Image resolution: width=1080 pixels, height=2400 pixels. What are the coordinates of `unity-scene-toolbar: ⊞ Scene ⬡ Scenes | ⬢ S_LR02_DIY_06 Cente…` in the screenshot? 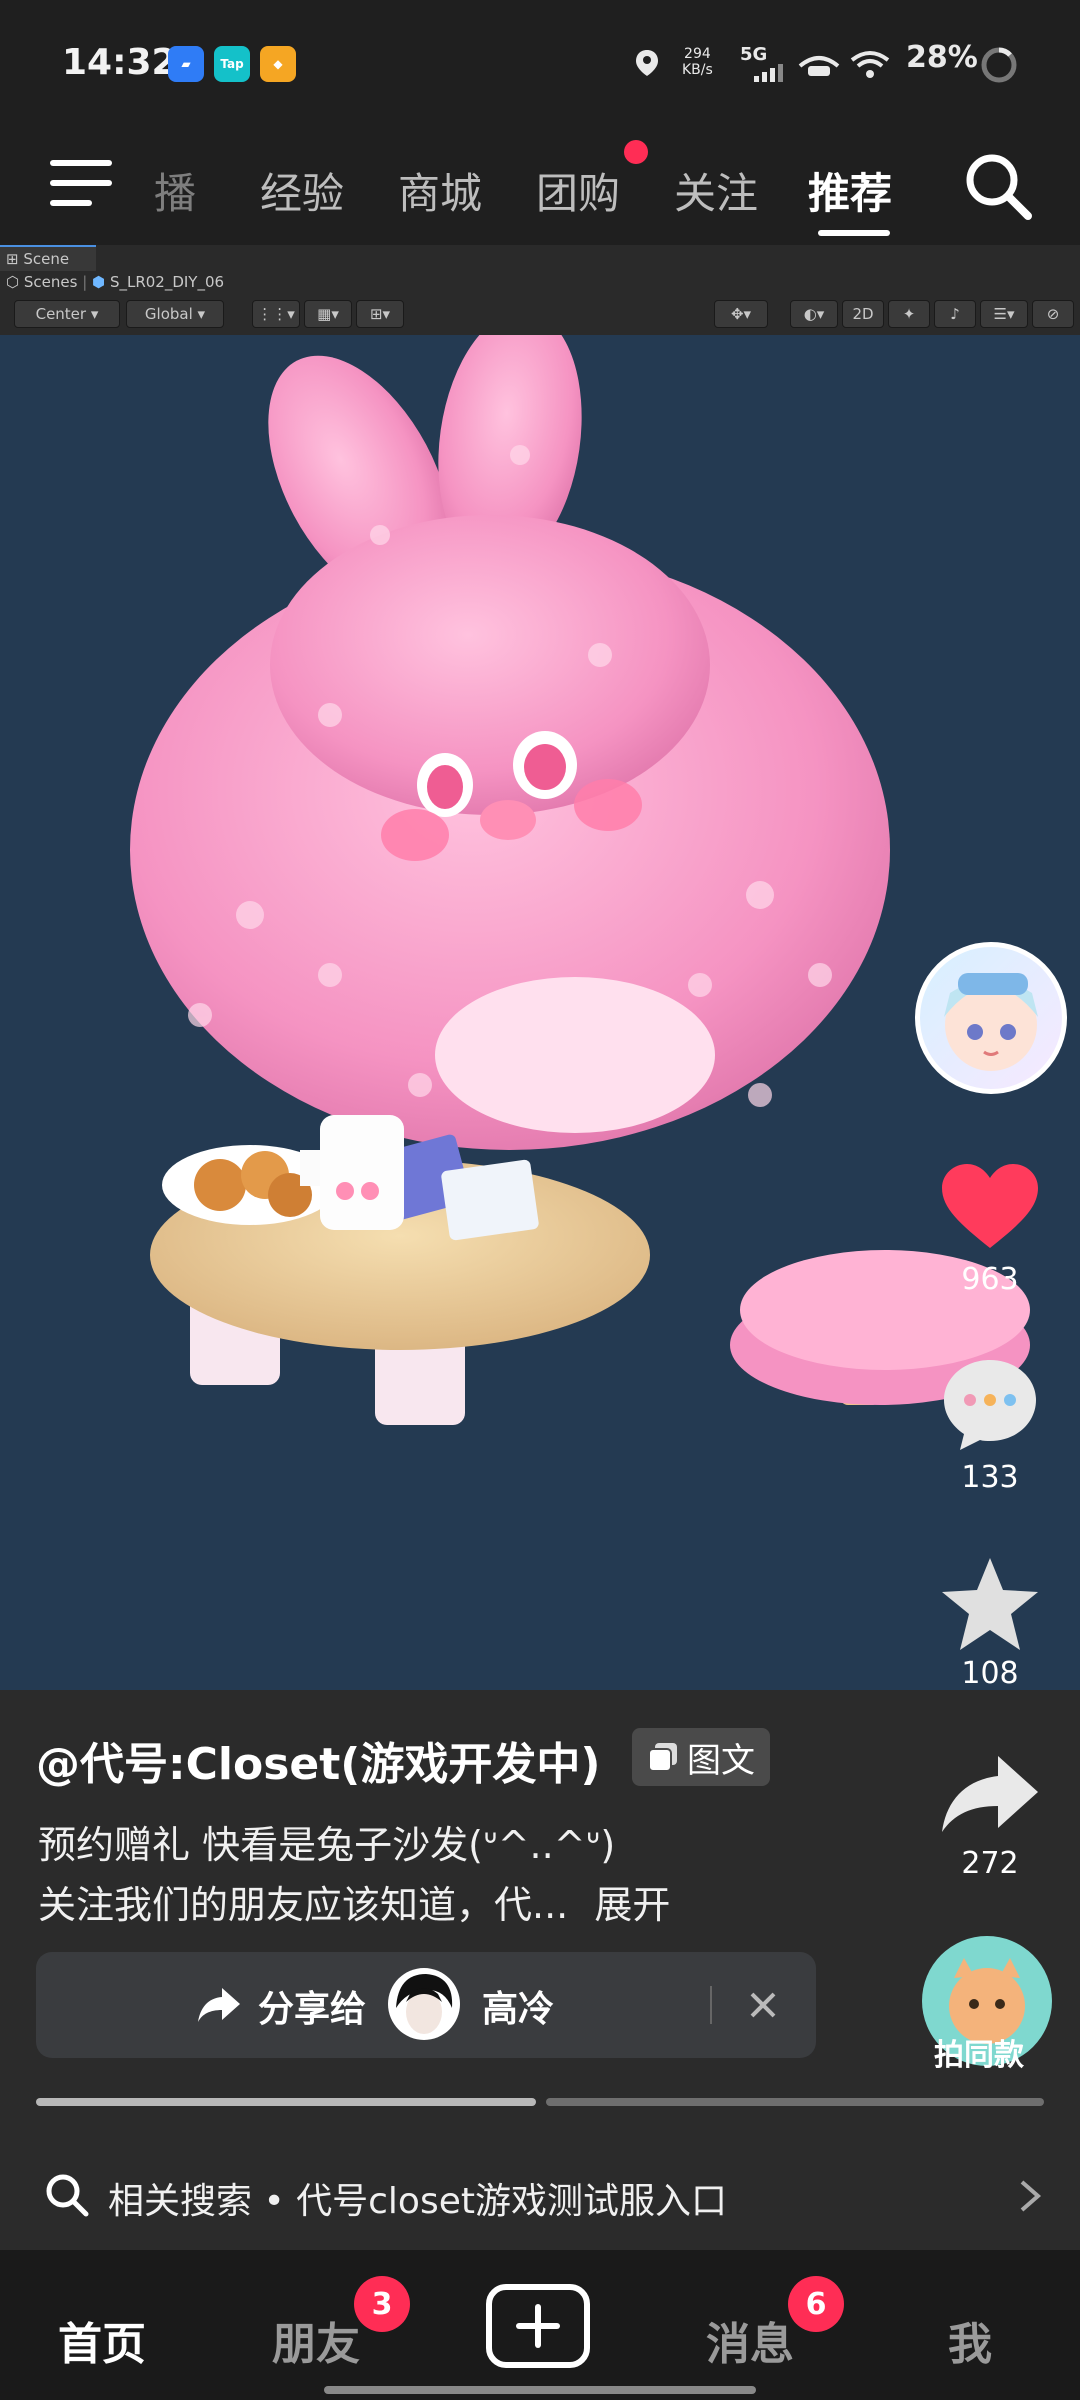 It's located at (540, 290).